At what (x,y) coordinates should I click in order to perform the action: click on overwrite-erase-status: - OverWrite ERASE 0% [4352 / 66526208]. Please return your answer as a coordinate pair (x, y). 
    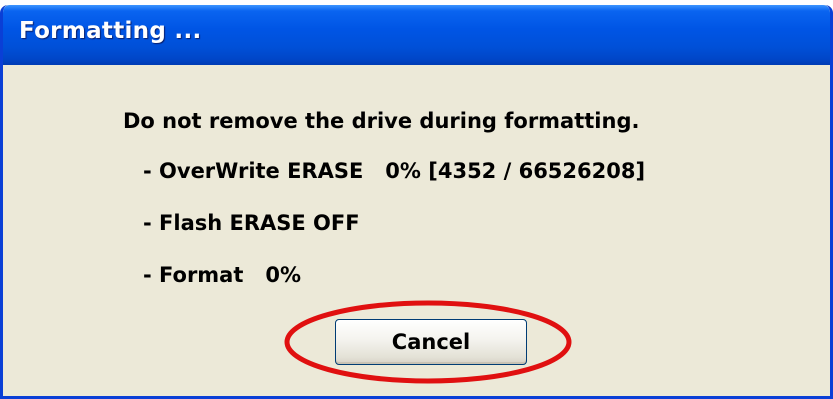
    Looking at the image, I should click on (394, 171).